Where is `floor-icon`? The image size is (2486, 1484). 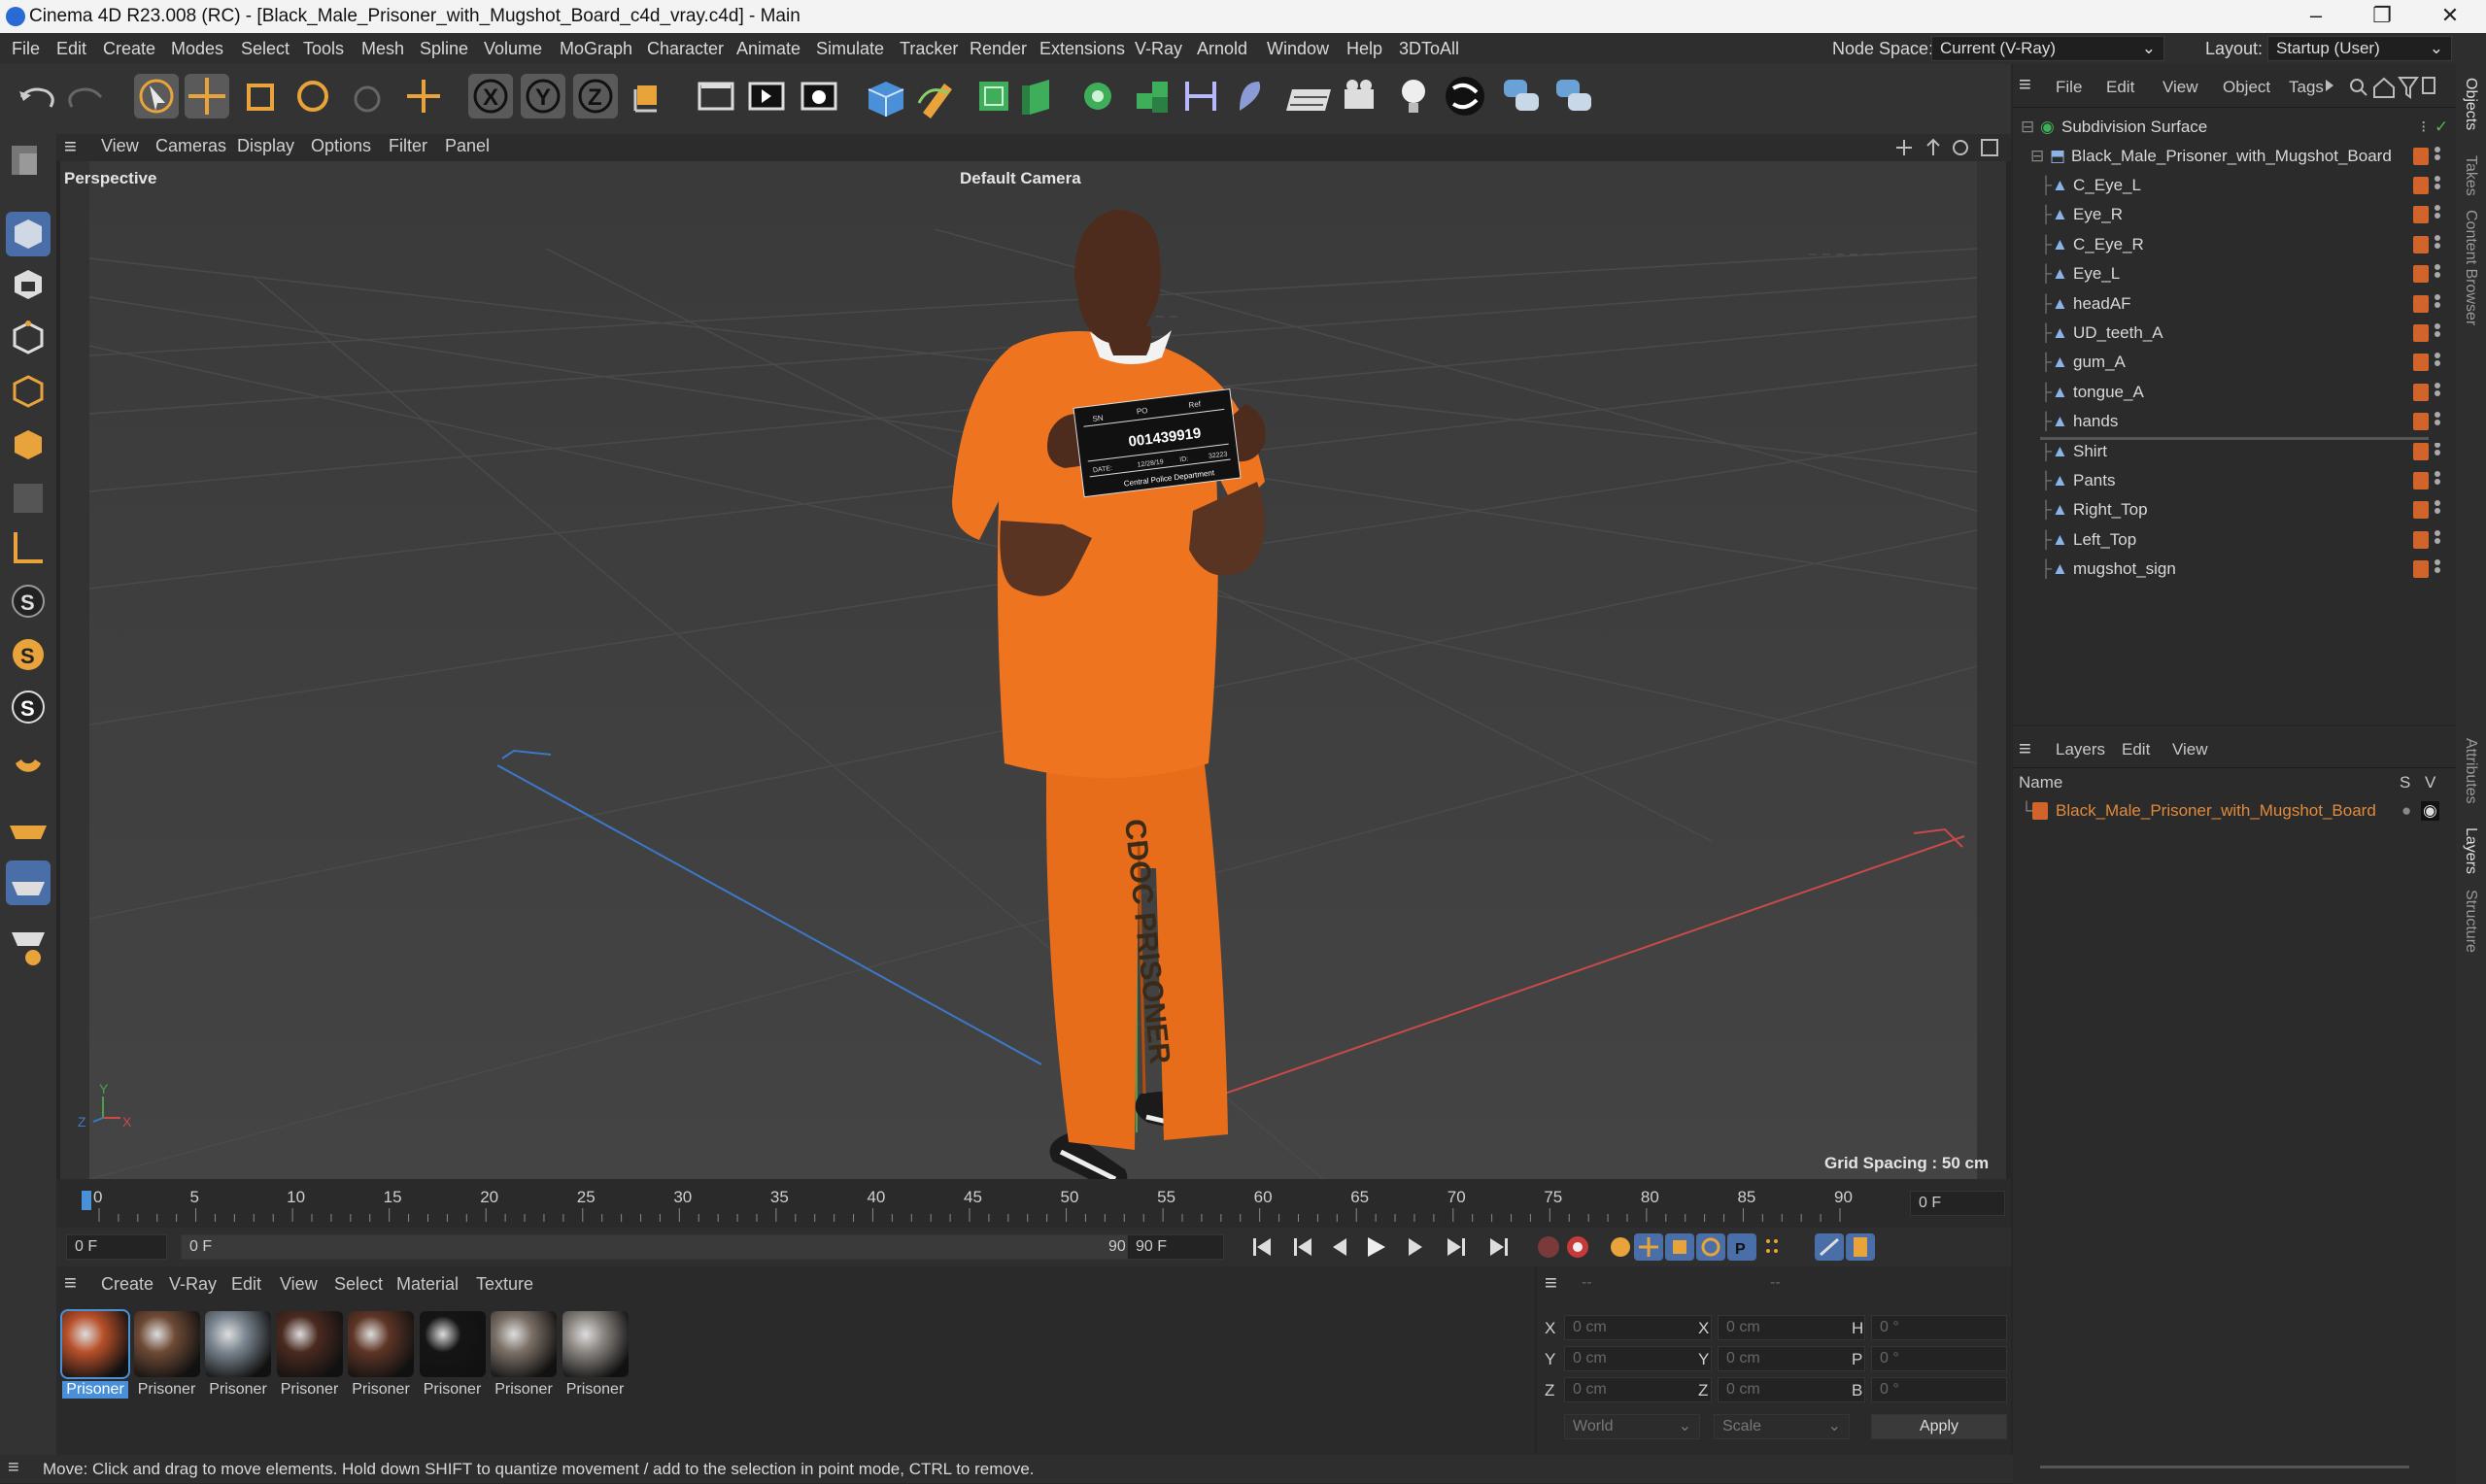 floor-icon is located at coordinates (1308, 100).